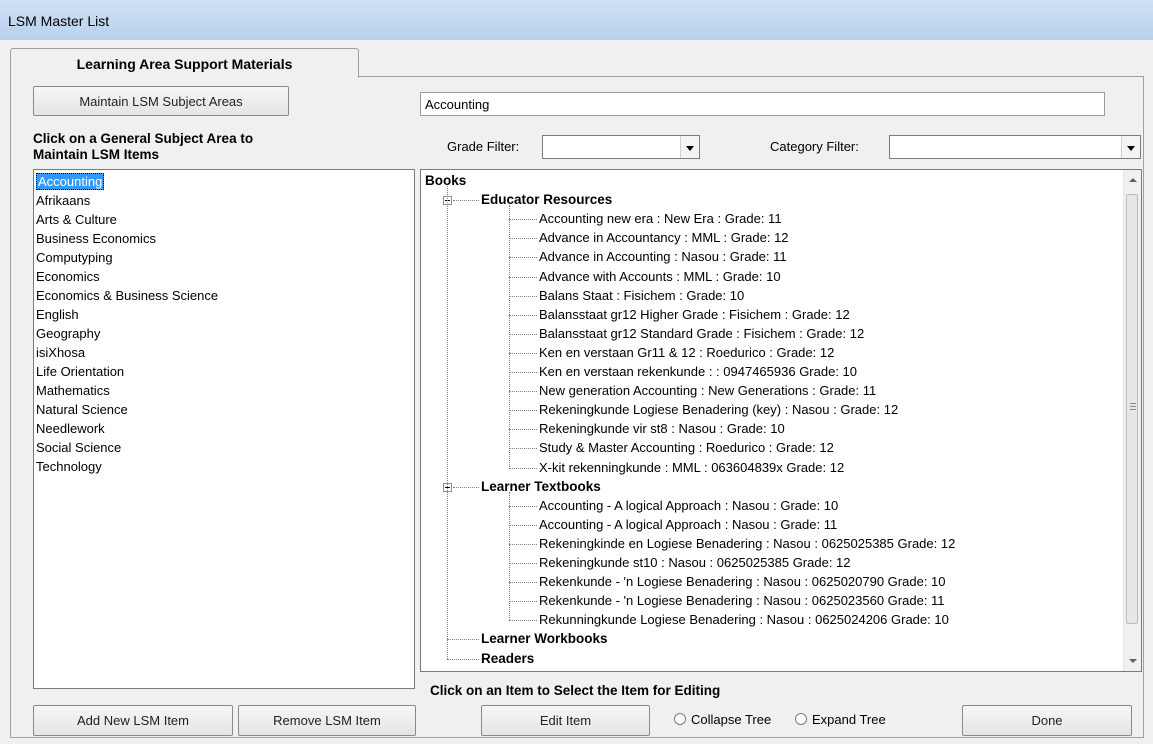 This screenshot has height=744, width=1153. I want to click on scroll-down-icon, so click(1133, 661).